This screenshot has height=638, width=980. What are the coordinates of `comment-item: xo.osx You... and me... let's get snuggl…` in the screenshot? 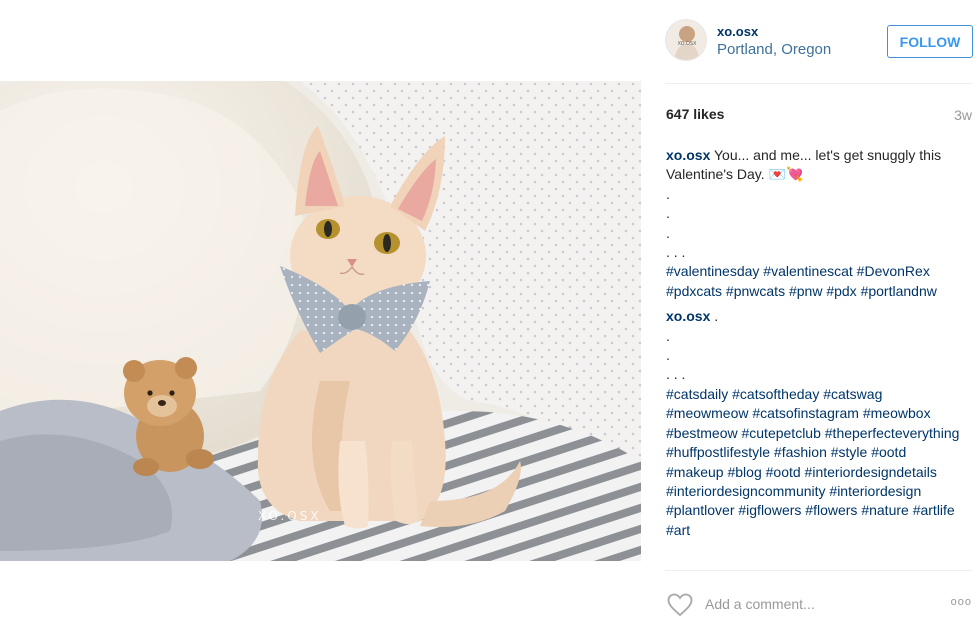 It's located at (816, 223).